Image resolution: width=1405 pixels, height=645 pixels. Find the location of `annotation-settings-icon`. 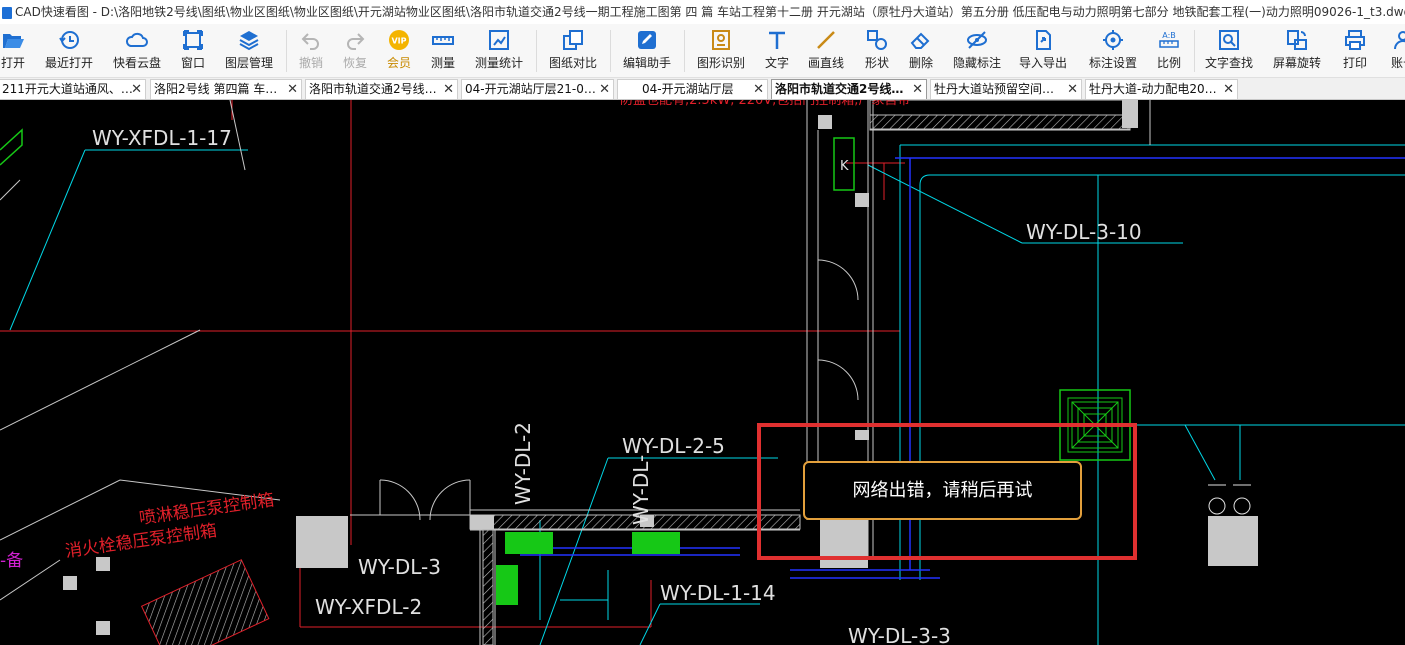

annotation-settings-icon is located at coordinates (1113, 40).